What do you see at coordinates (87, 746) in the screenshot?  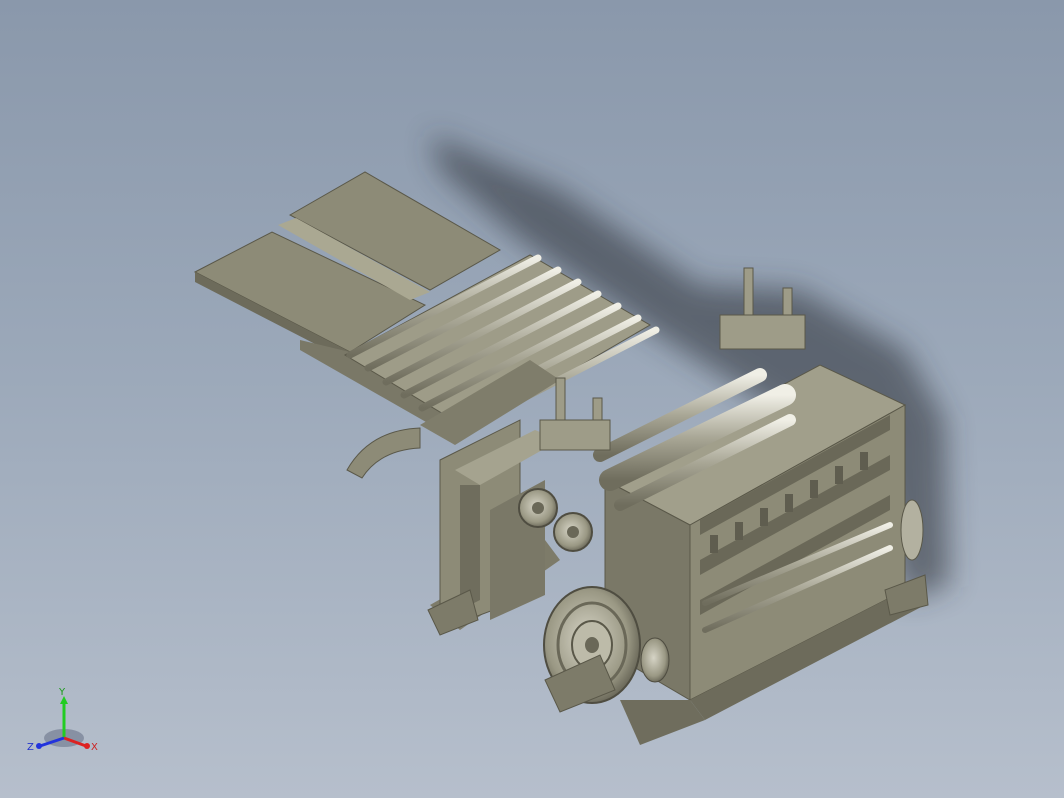 I see `x-axis-tip` at bounding box center [87, 746].